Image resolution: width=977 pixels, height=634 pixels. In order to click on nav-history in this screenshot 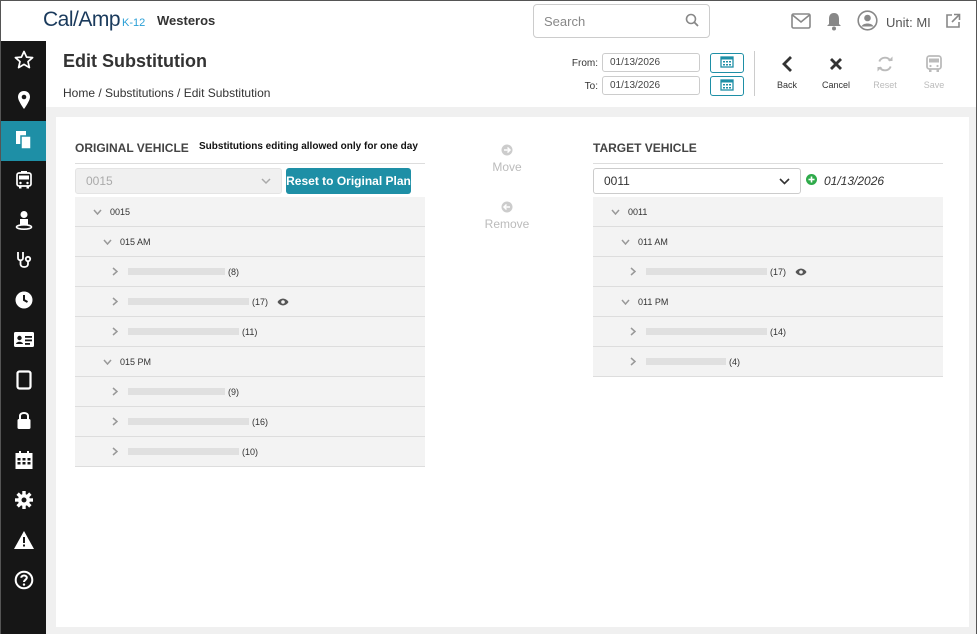, I will do `click(23, 301)`.